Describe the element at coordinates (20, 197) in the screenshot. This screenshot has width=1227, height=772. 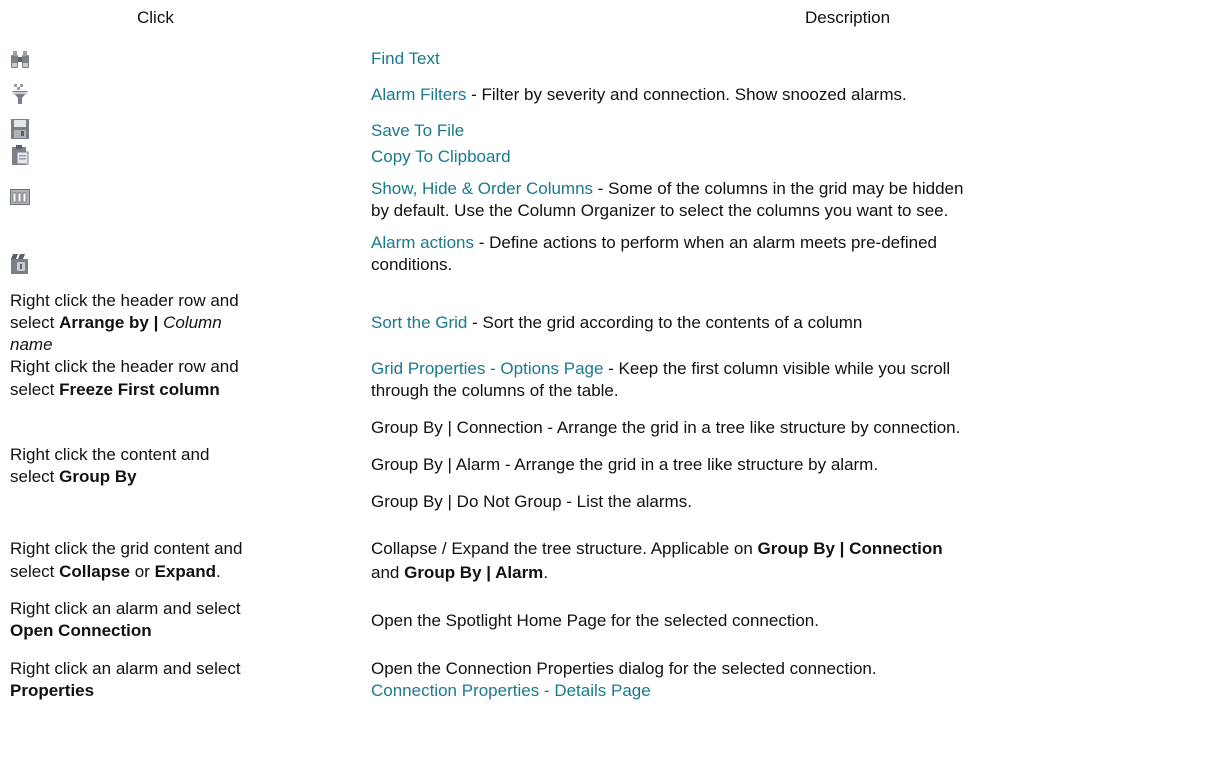
I see `columns-icon` at that location.